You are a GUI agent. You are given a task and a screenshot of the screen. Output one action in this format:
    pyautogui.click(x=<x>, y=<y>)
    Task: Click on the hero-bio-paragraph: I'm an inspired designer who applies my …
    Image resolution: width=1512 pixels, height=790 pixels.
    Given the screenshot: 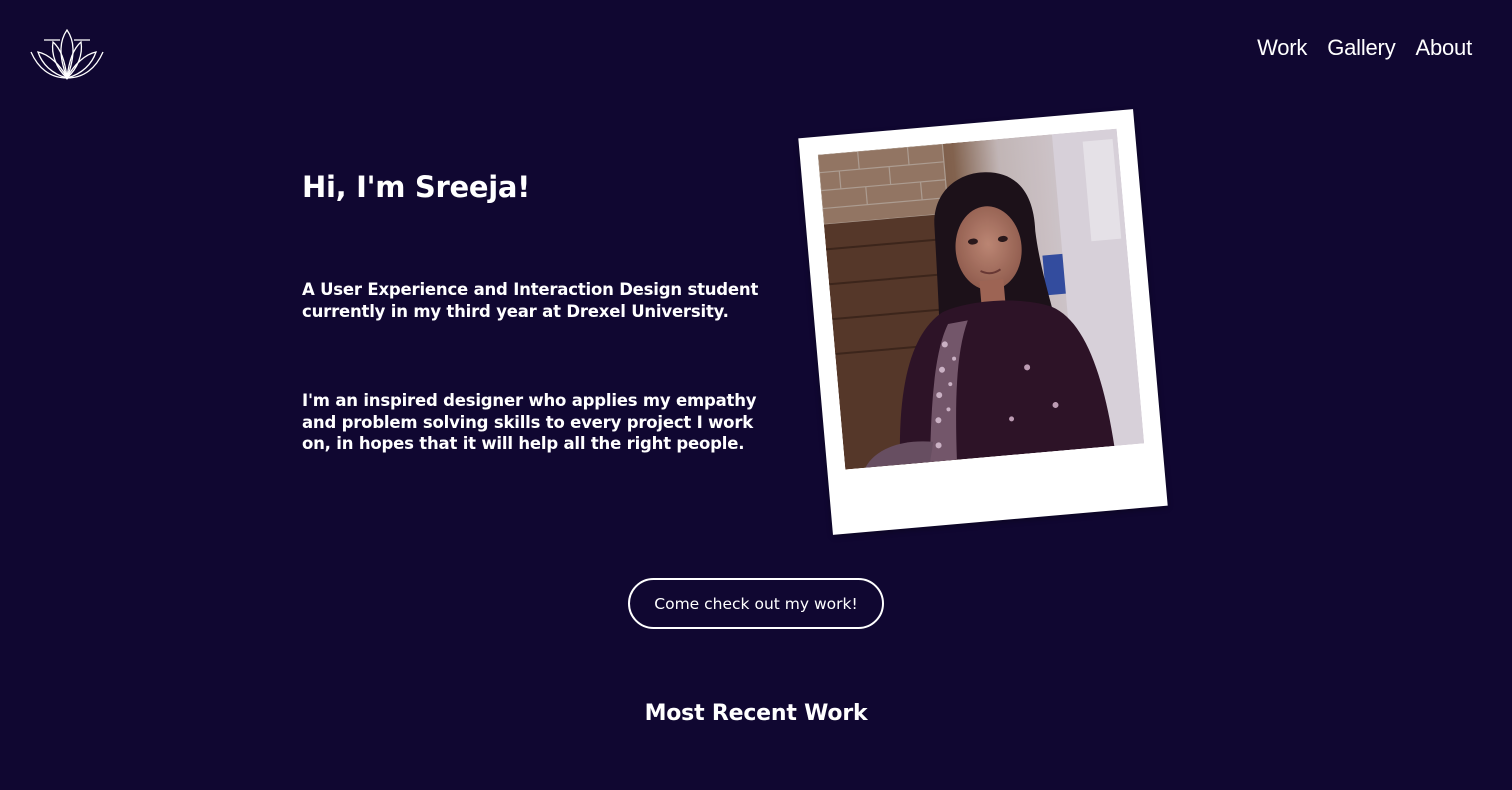 What is the action you would take?
    pyautogui.click(x=529, y=422)
    